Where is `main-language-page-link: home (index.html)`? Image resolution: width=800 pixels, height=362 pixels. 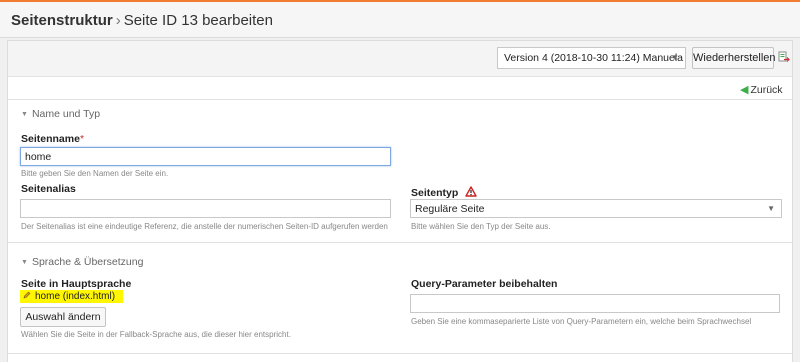 main-language-page-link: home (index.html) is located at coordinates (69, 296).